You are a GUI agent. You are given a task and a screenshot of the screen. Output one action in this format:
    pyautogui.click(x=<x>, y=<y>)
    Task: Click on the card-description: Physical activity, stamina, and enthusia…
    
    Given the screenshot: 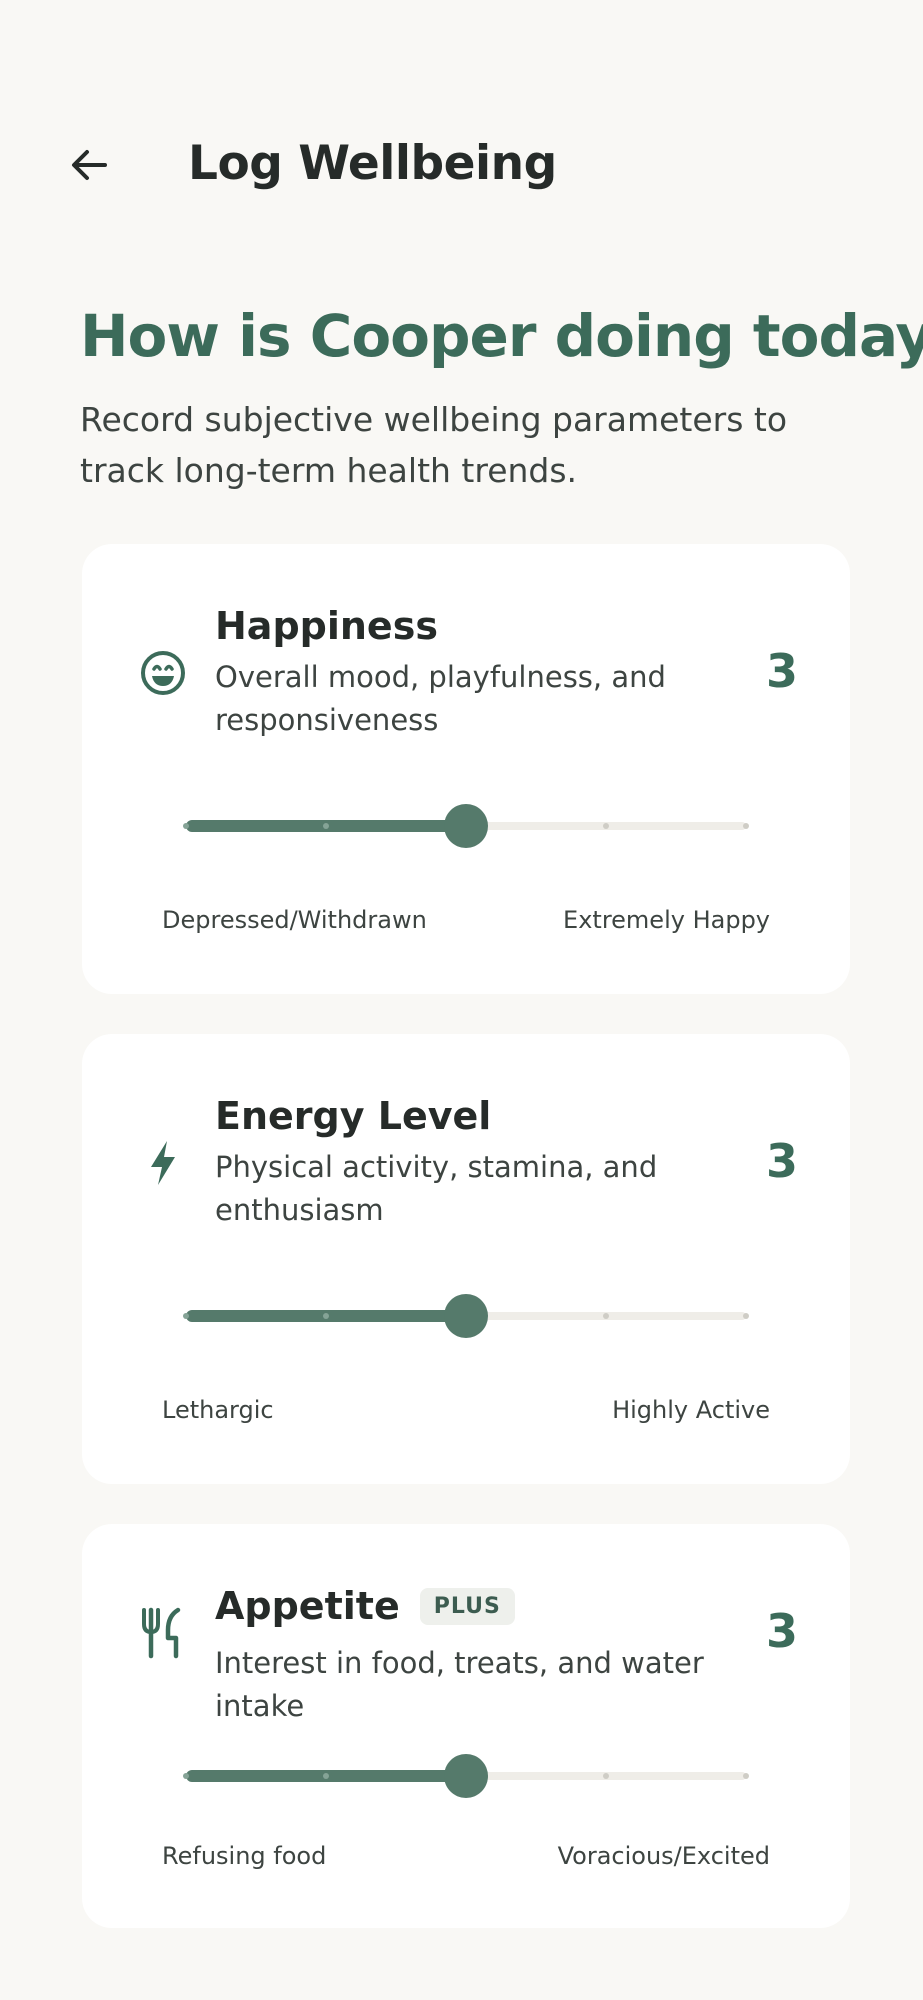 What is the action you would take?
    pyautogui.click(x=436, y=1188)
    